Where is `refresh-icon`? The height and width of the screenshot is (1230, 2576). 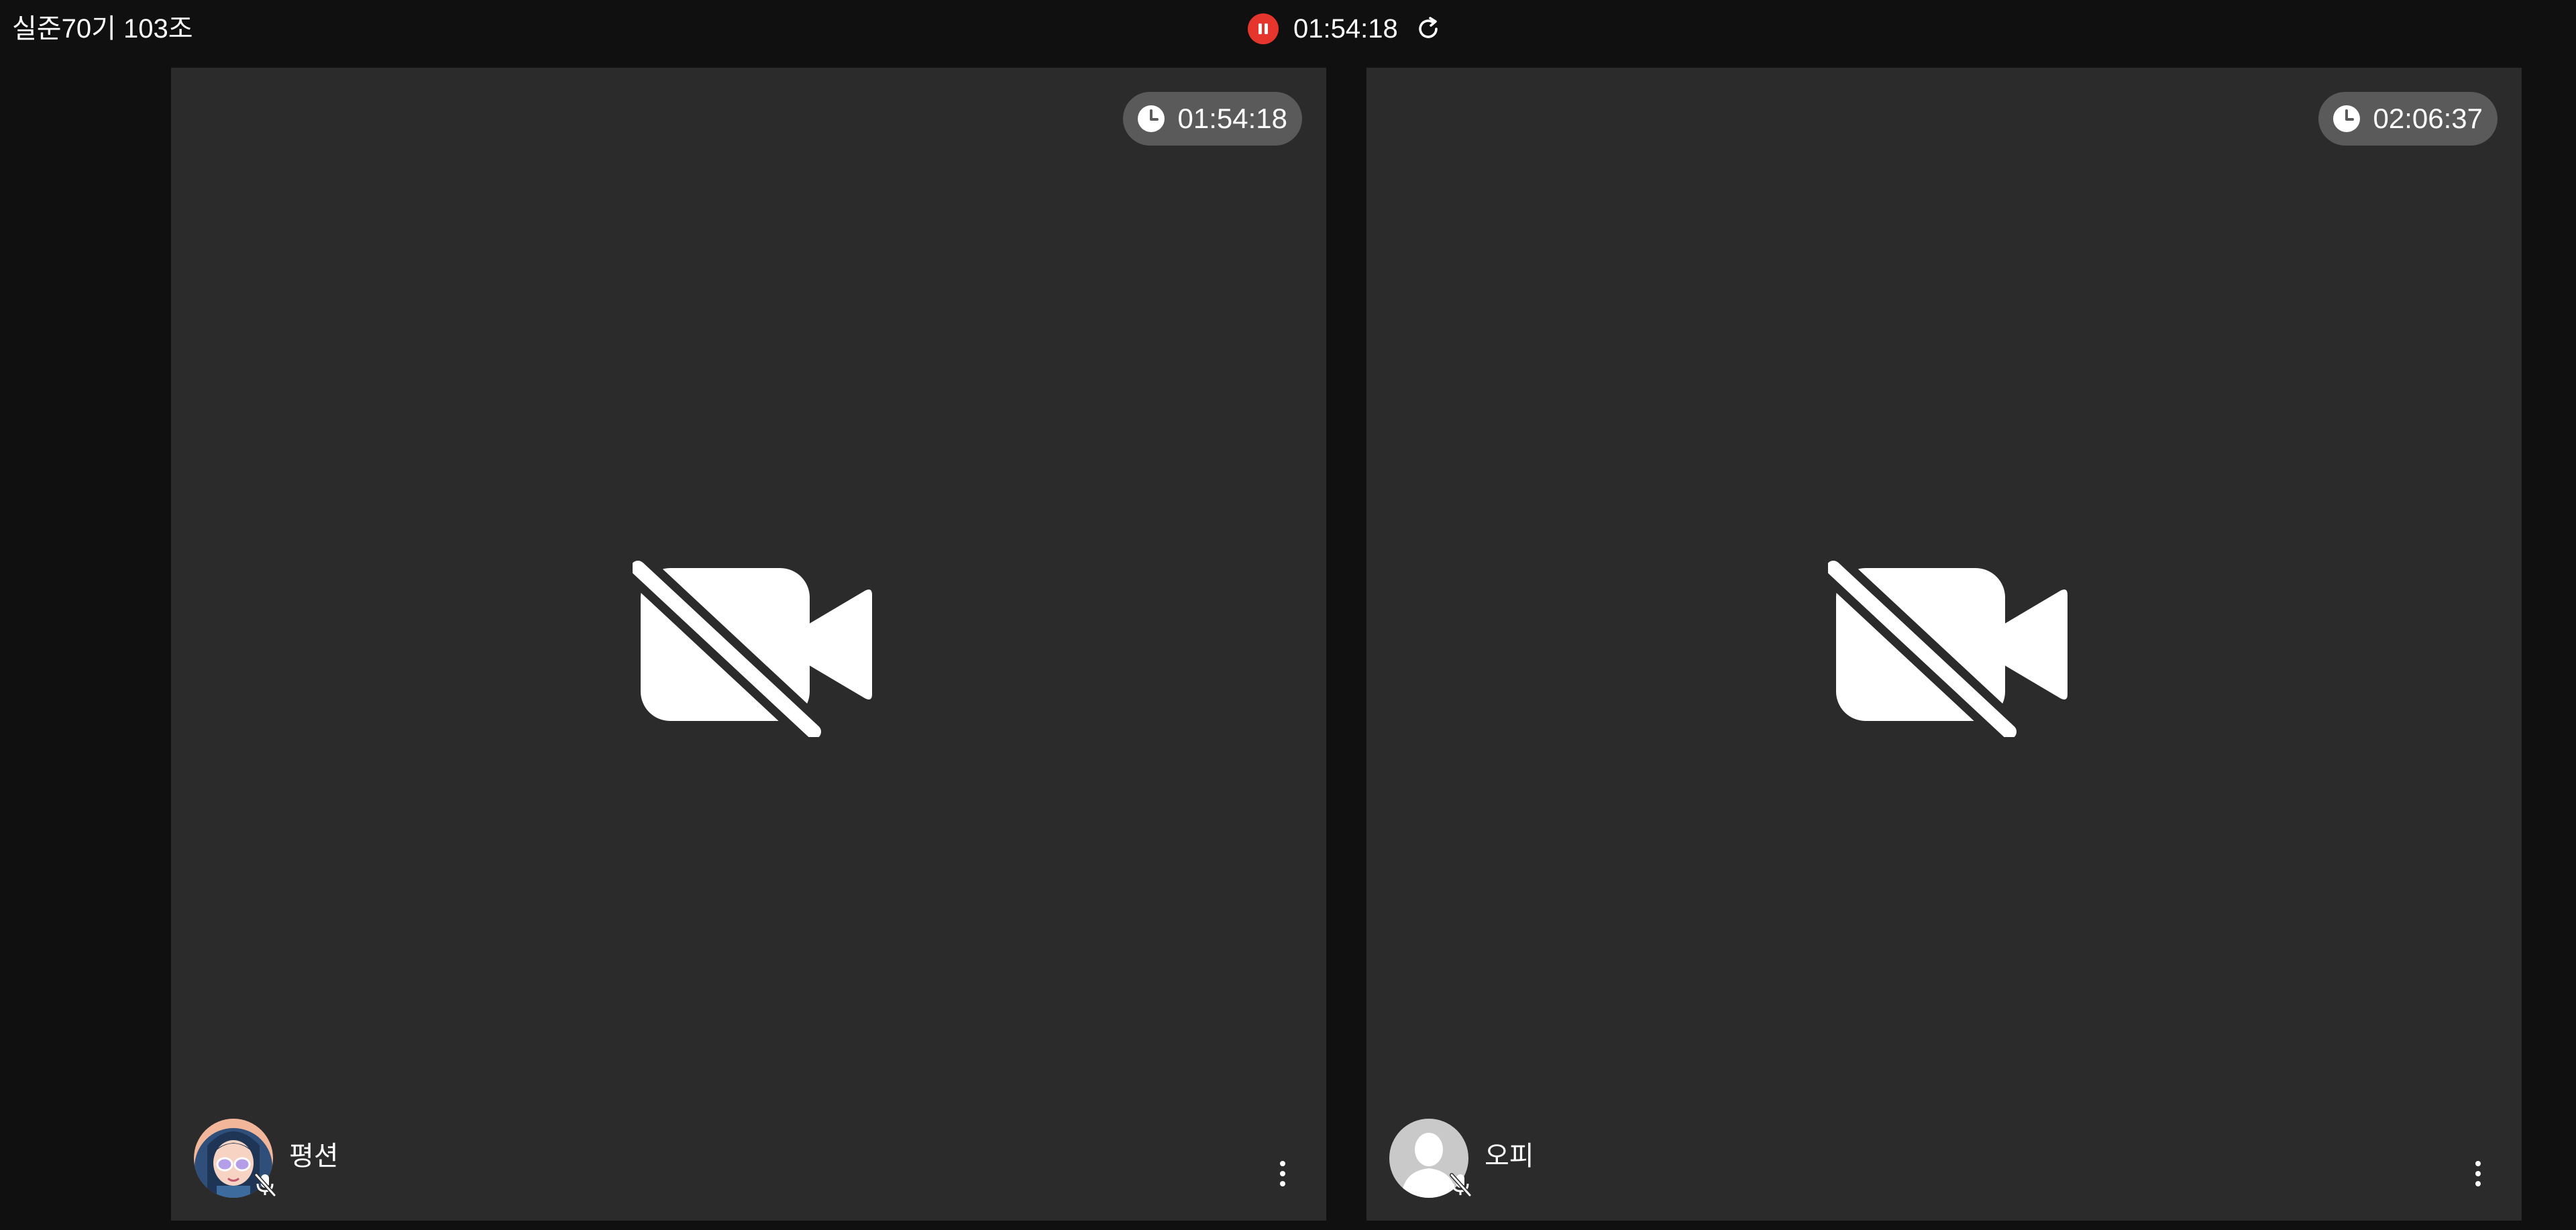 refresh-icon is located at coordinates (1428, 27).